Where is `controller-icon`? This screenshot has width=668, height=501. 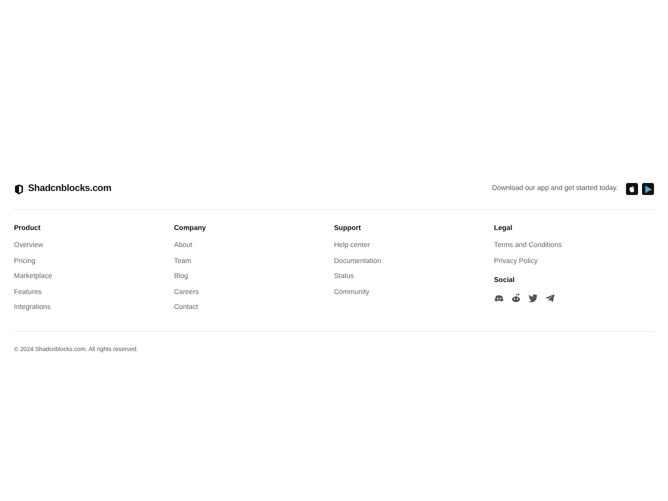
controller-icon is located at coordinates (499, 298).